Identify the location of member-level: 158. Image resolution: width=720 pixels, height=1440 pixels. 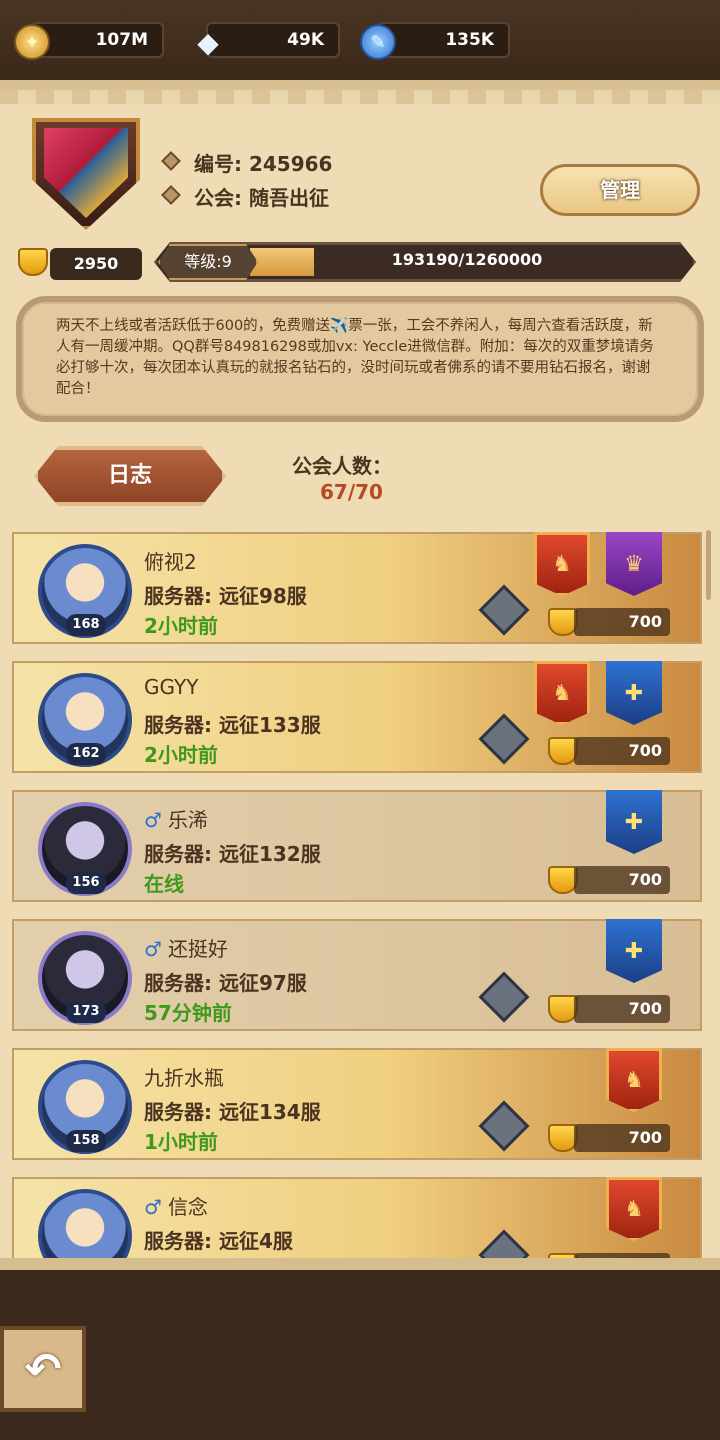
(86, 1141).